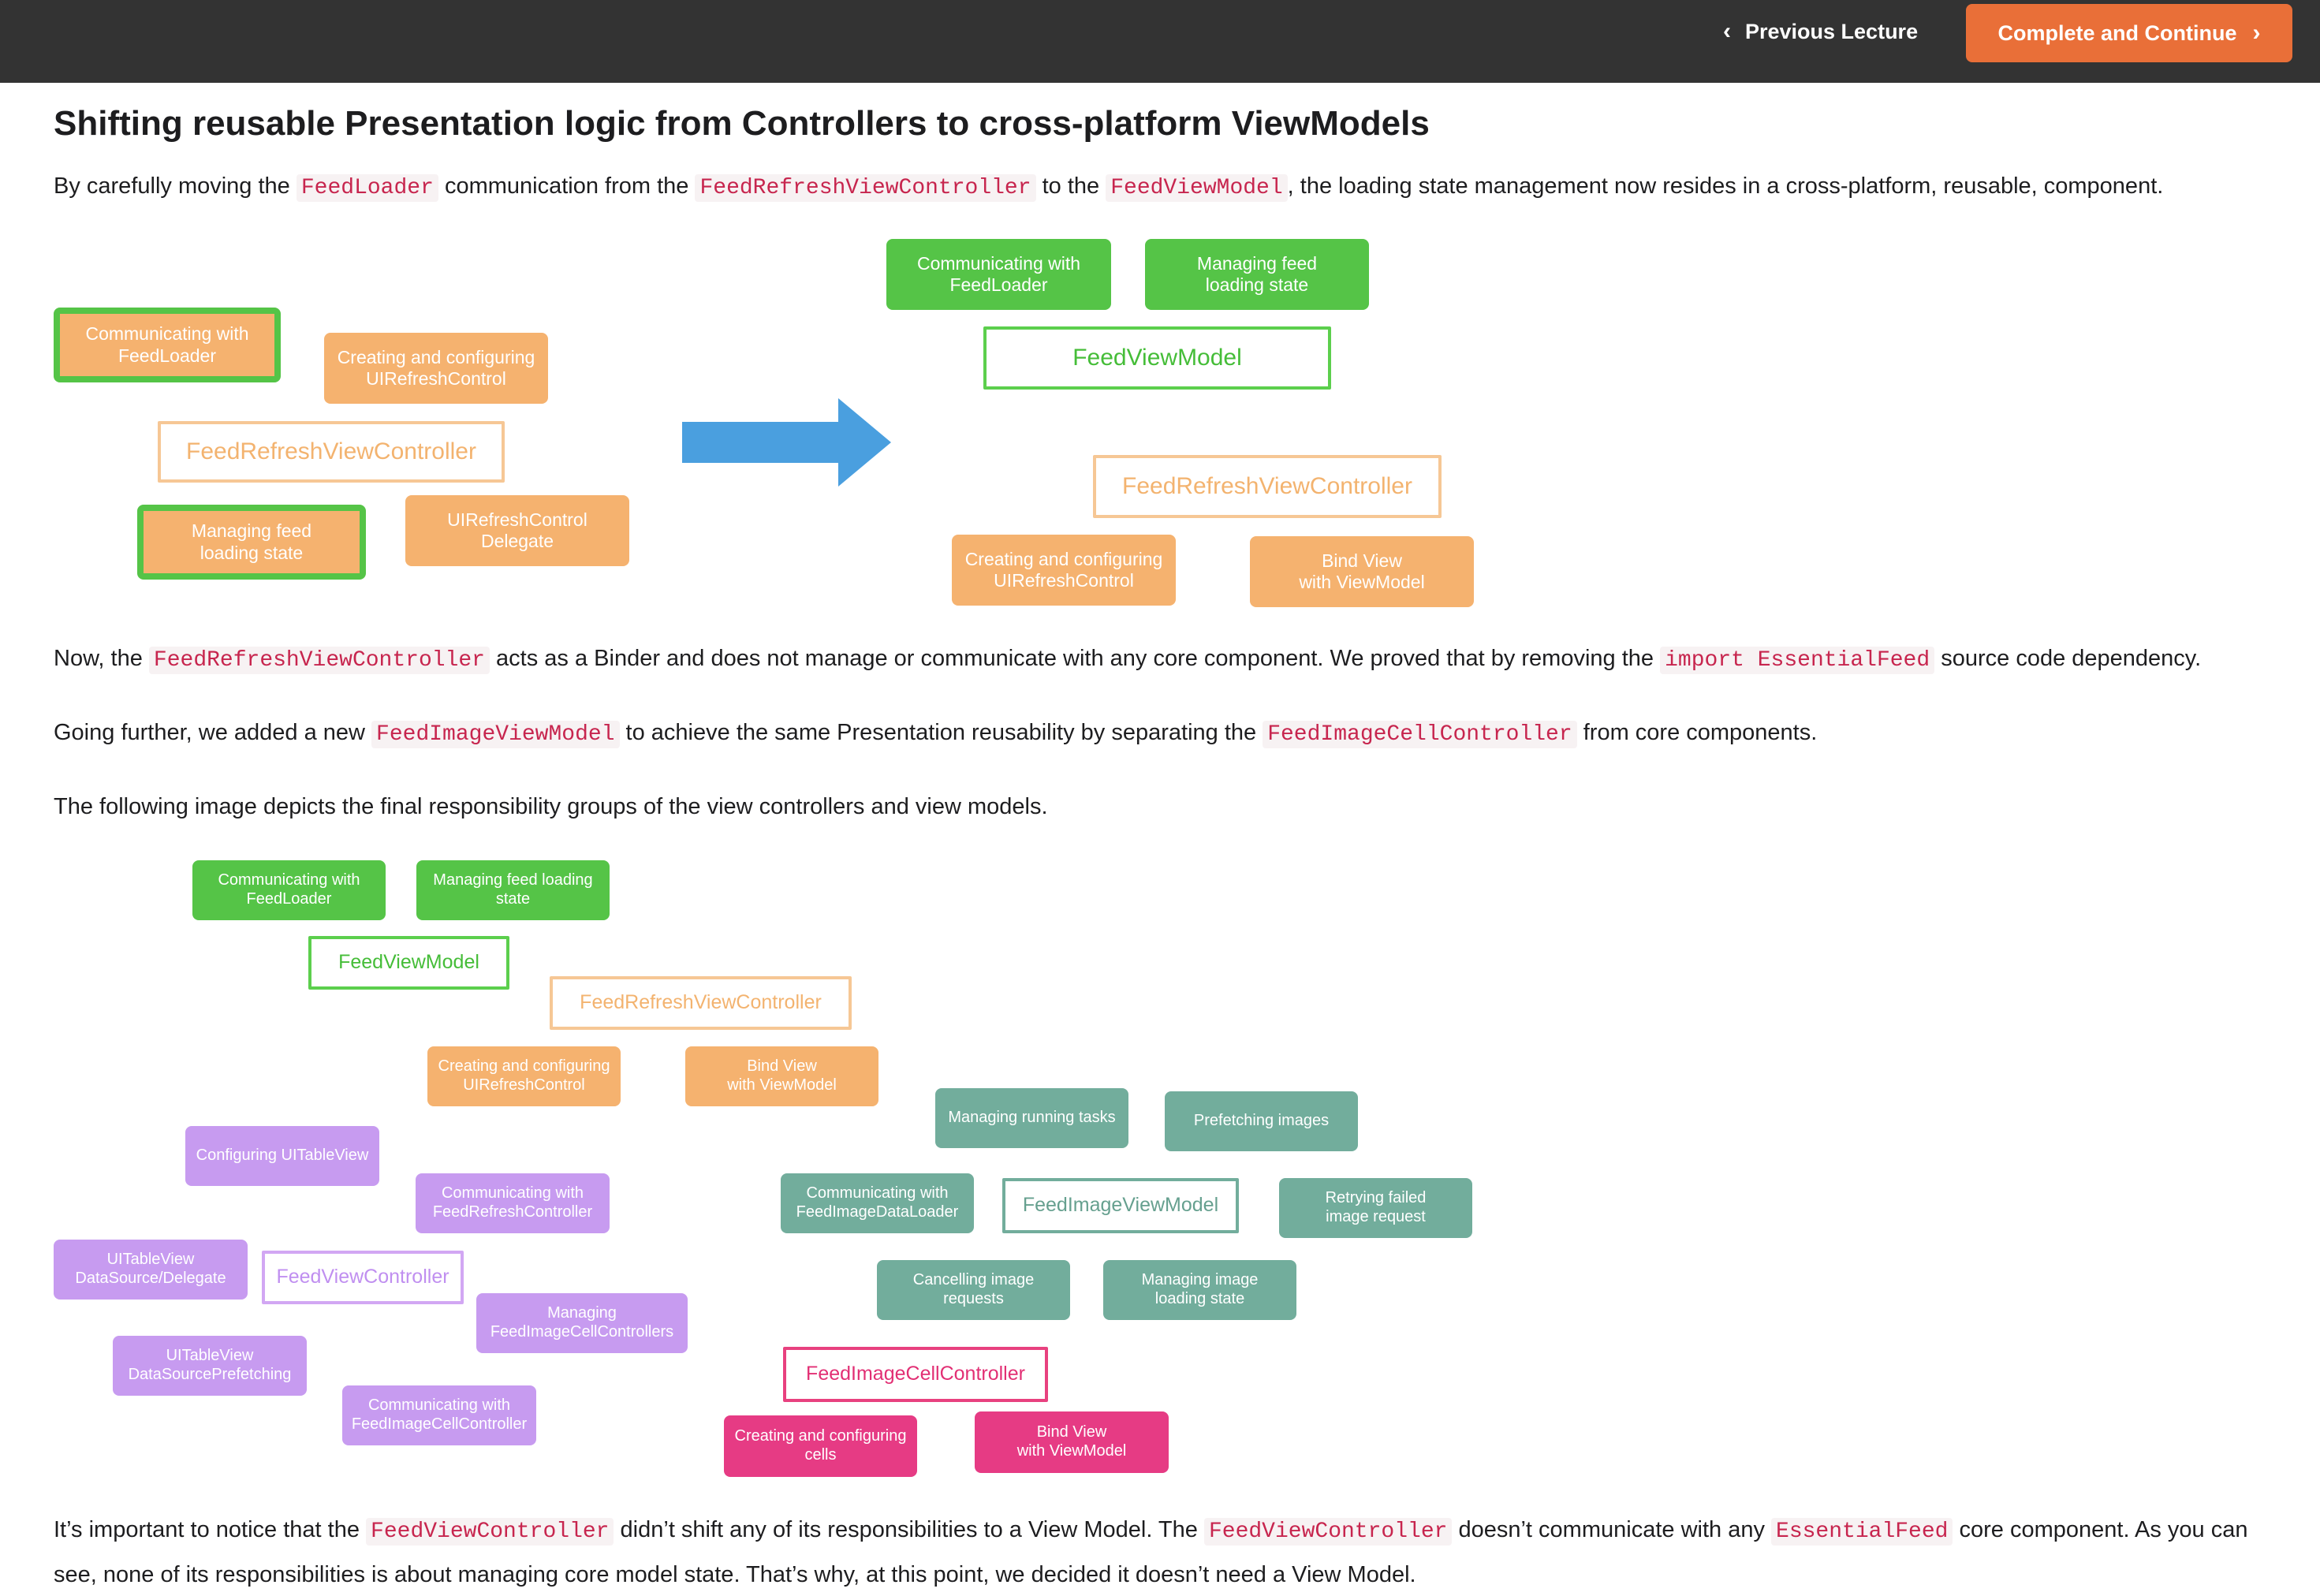 This screenshot has height=1596, width=2320. I want to click on responsibility-communicating-image-data-loader: Communicating with FeedImageDataLoader, so click(877, 1203).